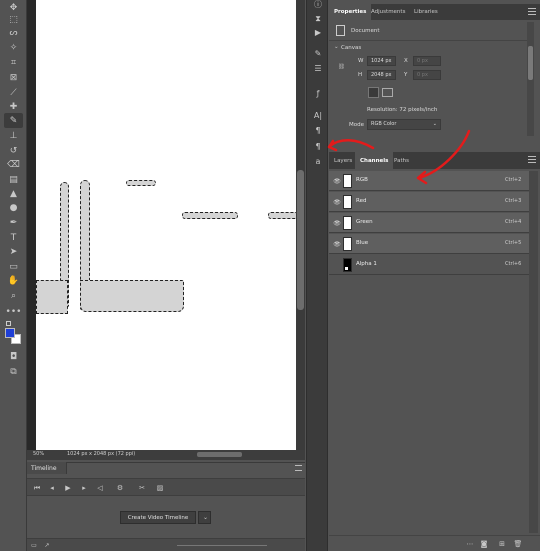  I want to click on annotation-overlay, so click(399, 157).